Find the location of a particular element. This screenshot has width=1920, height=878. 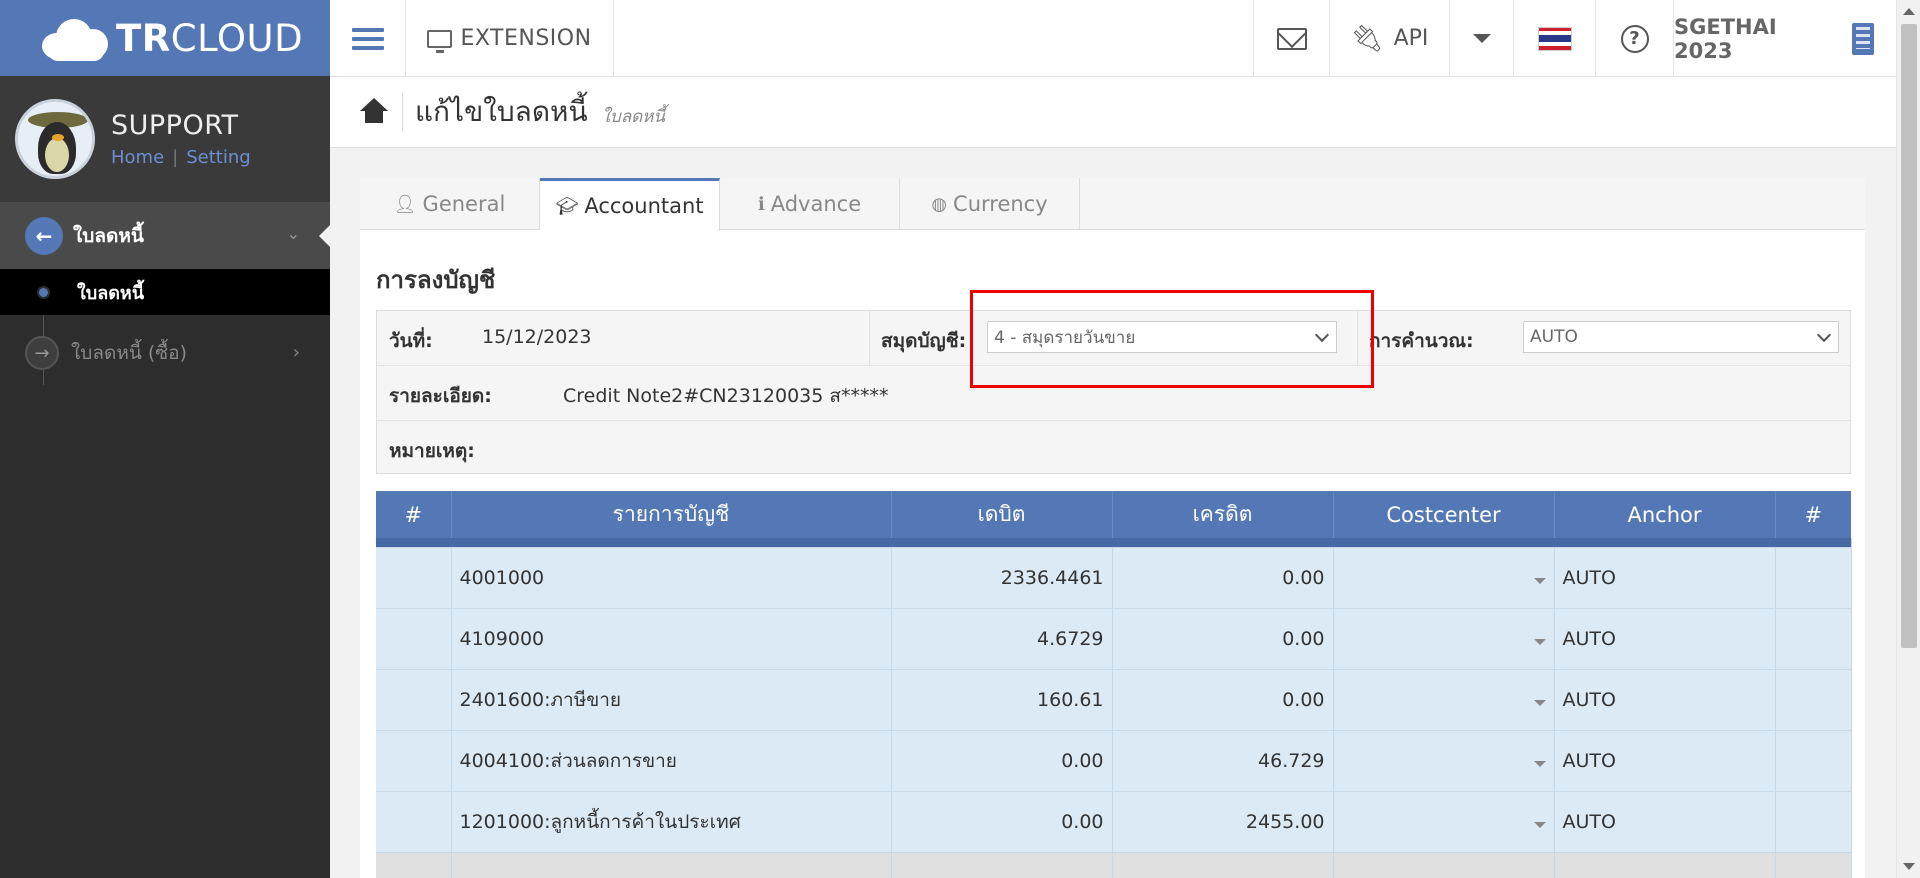

monitor-icon is located at coordinates (440, 41).